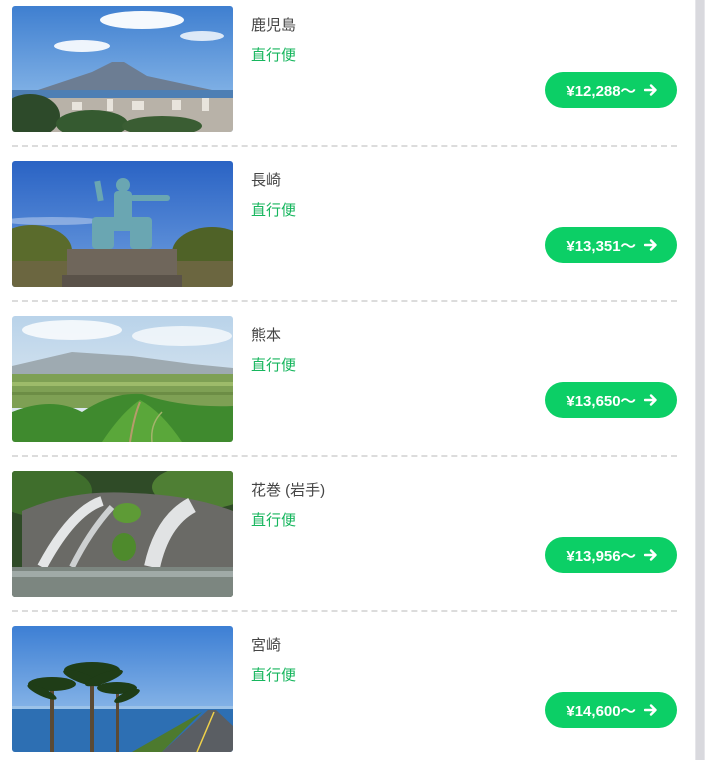 The width and height of the screenshot is (705, 760). I want to click on sakurajima-photo-image, so click(122, 69).